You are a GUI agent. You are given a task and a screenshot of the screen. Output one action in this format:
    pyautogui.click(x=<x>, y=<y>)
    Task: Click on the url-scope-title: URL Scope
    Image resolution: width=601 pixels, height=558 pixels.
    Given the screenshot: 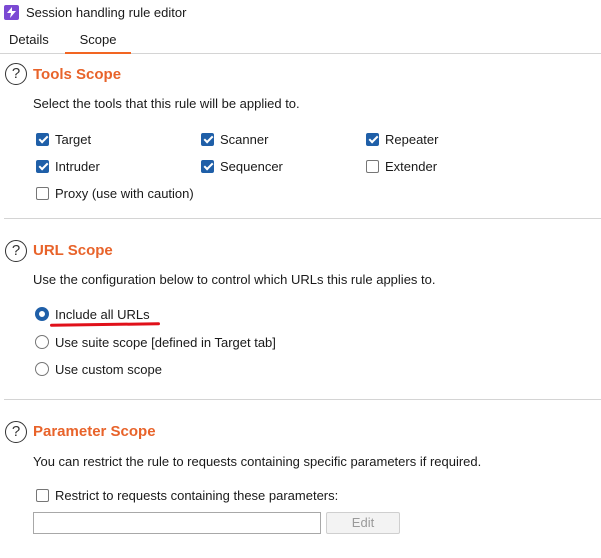 What is the action you would take?
    pyautogui.click(x=73, y=250)
    